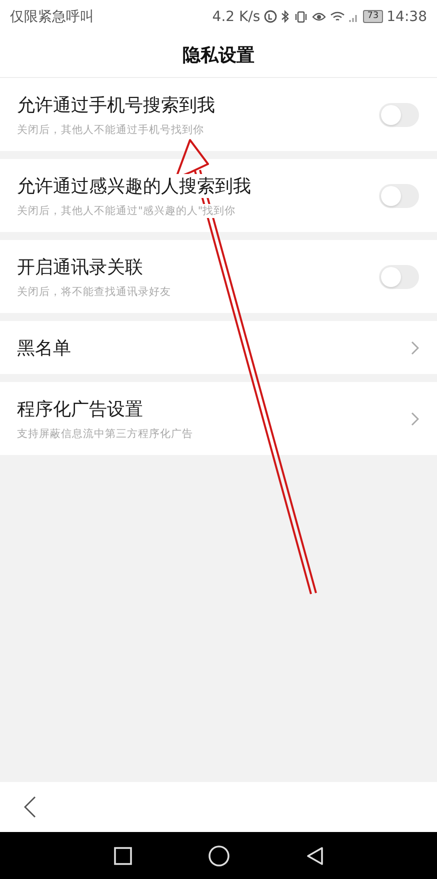 The image size is (437, 879). I want to click on setting-description: 关闭后，将不能查找通讯录好友, so click(94, 291).